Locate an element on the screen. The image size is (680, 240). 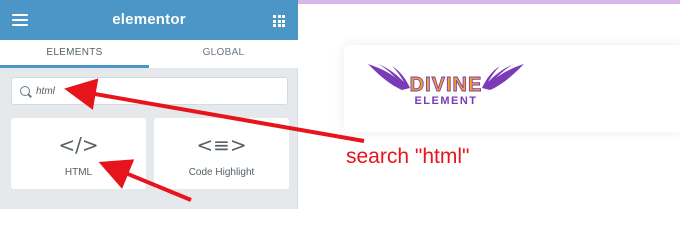
divine-element-logo: DIVINE ELEMENT is located at coordinates (447, 86).